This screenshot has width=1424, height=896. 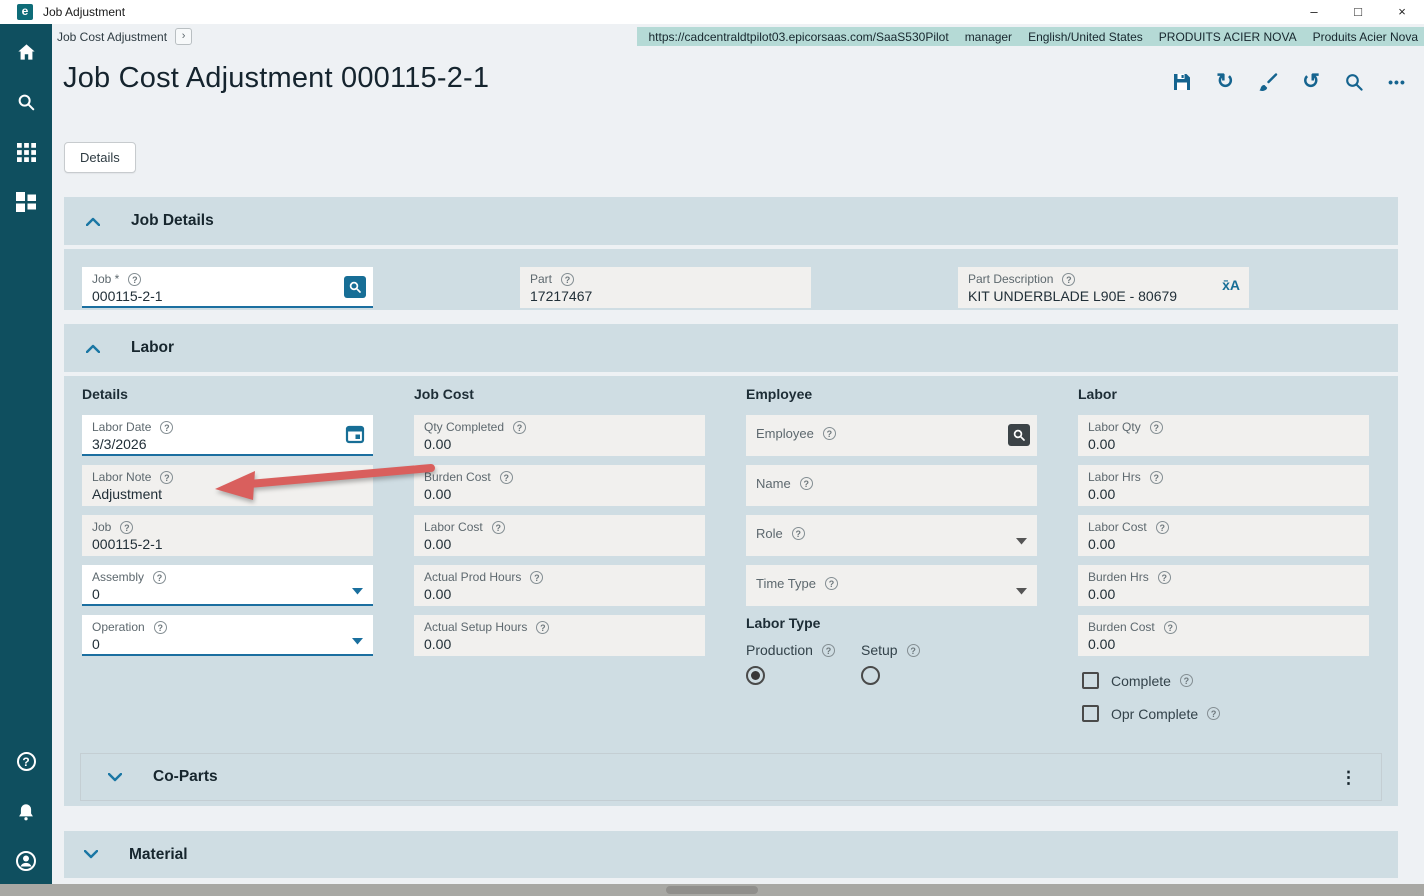 I want to click on labor-cost-field: Labor Cost? 0.00, so click(x=559, y=535).